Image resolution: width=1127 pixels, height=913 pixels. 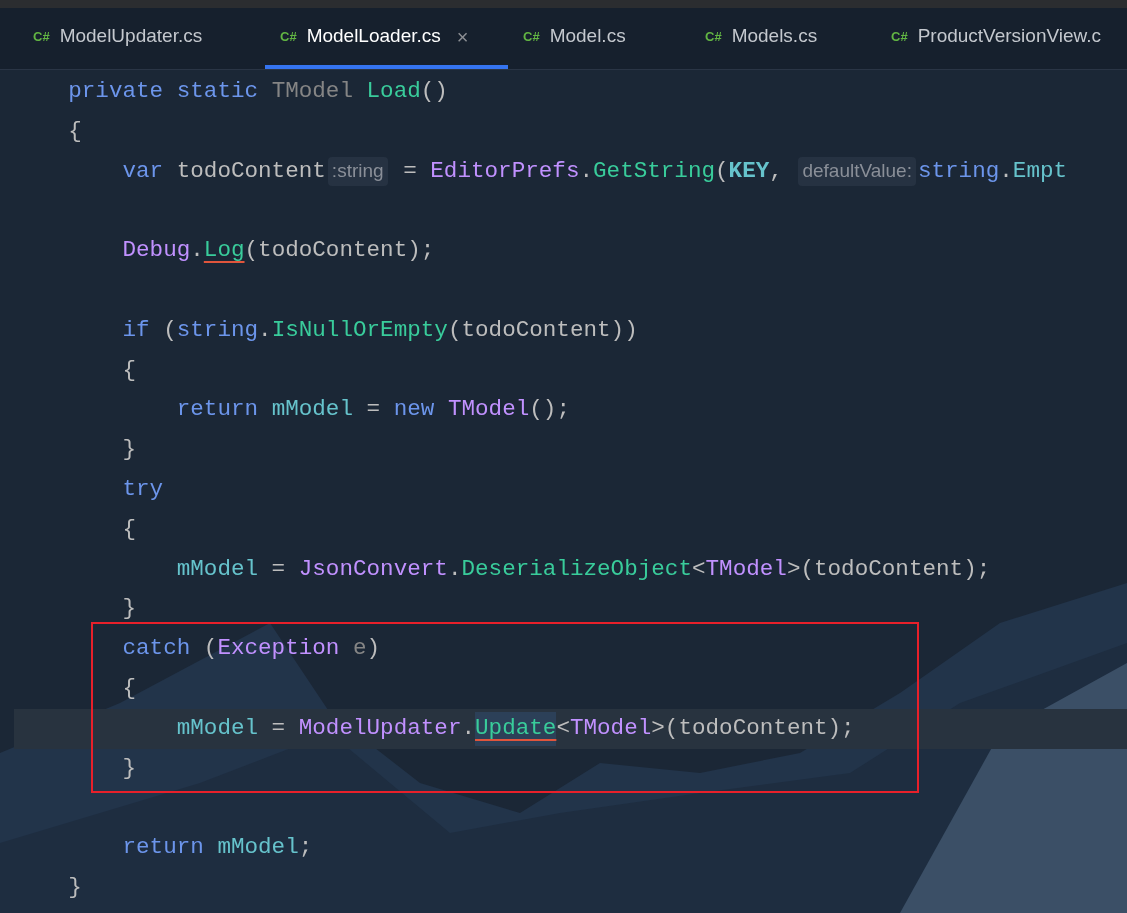 I want to click on code-token: EditorPrefs, so click(x=505, y=171).